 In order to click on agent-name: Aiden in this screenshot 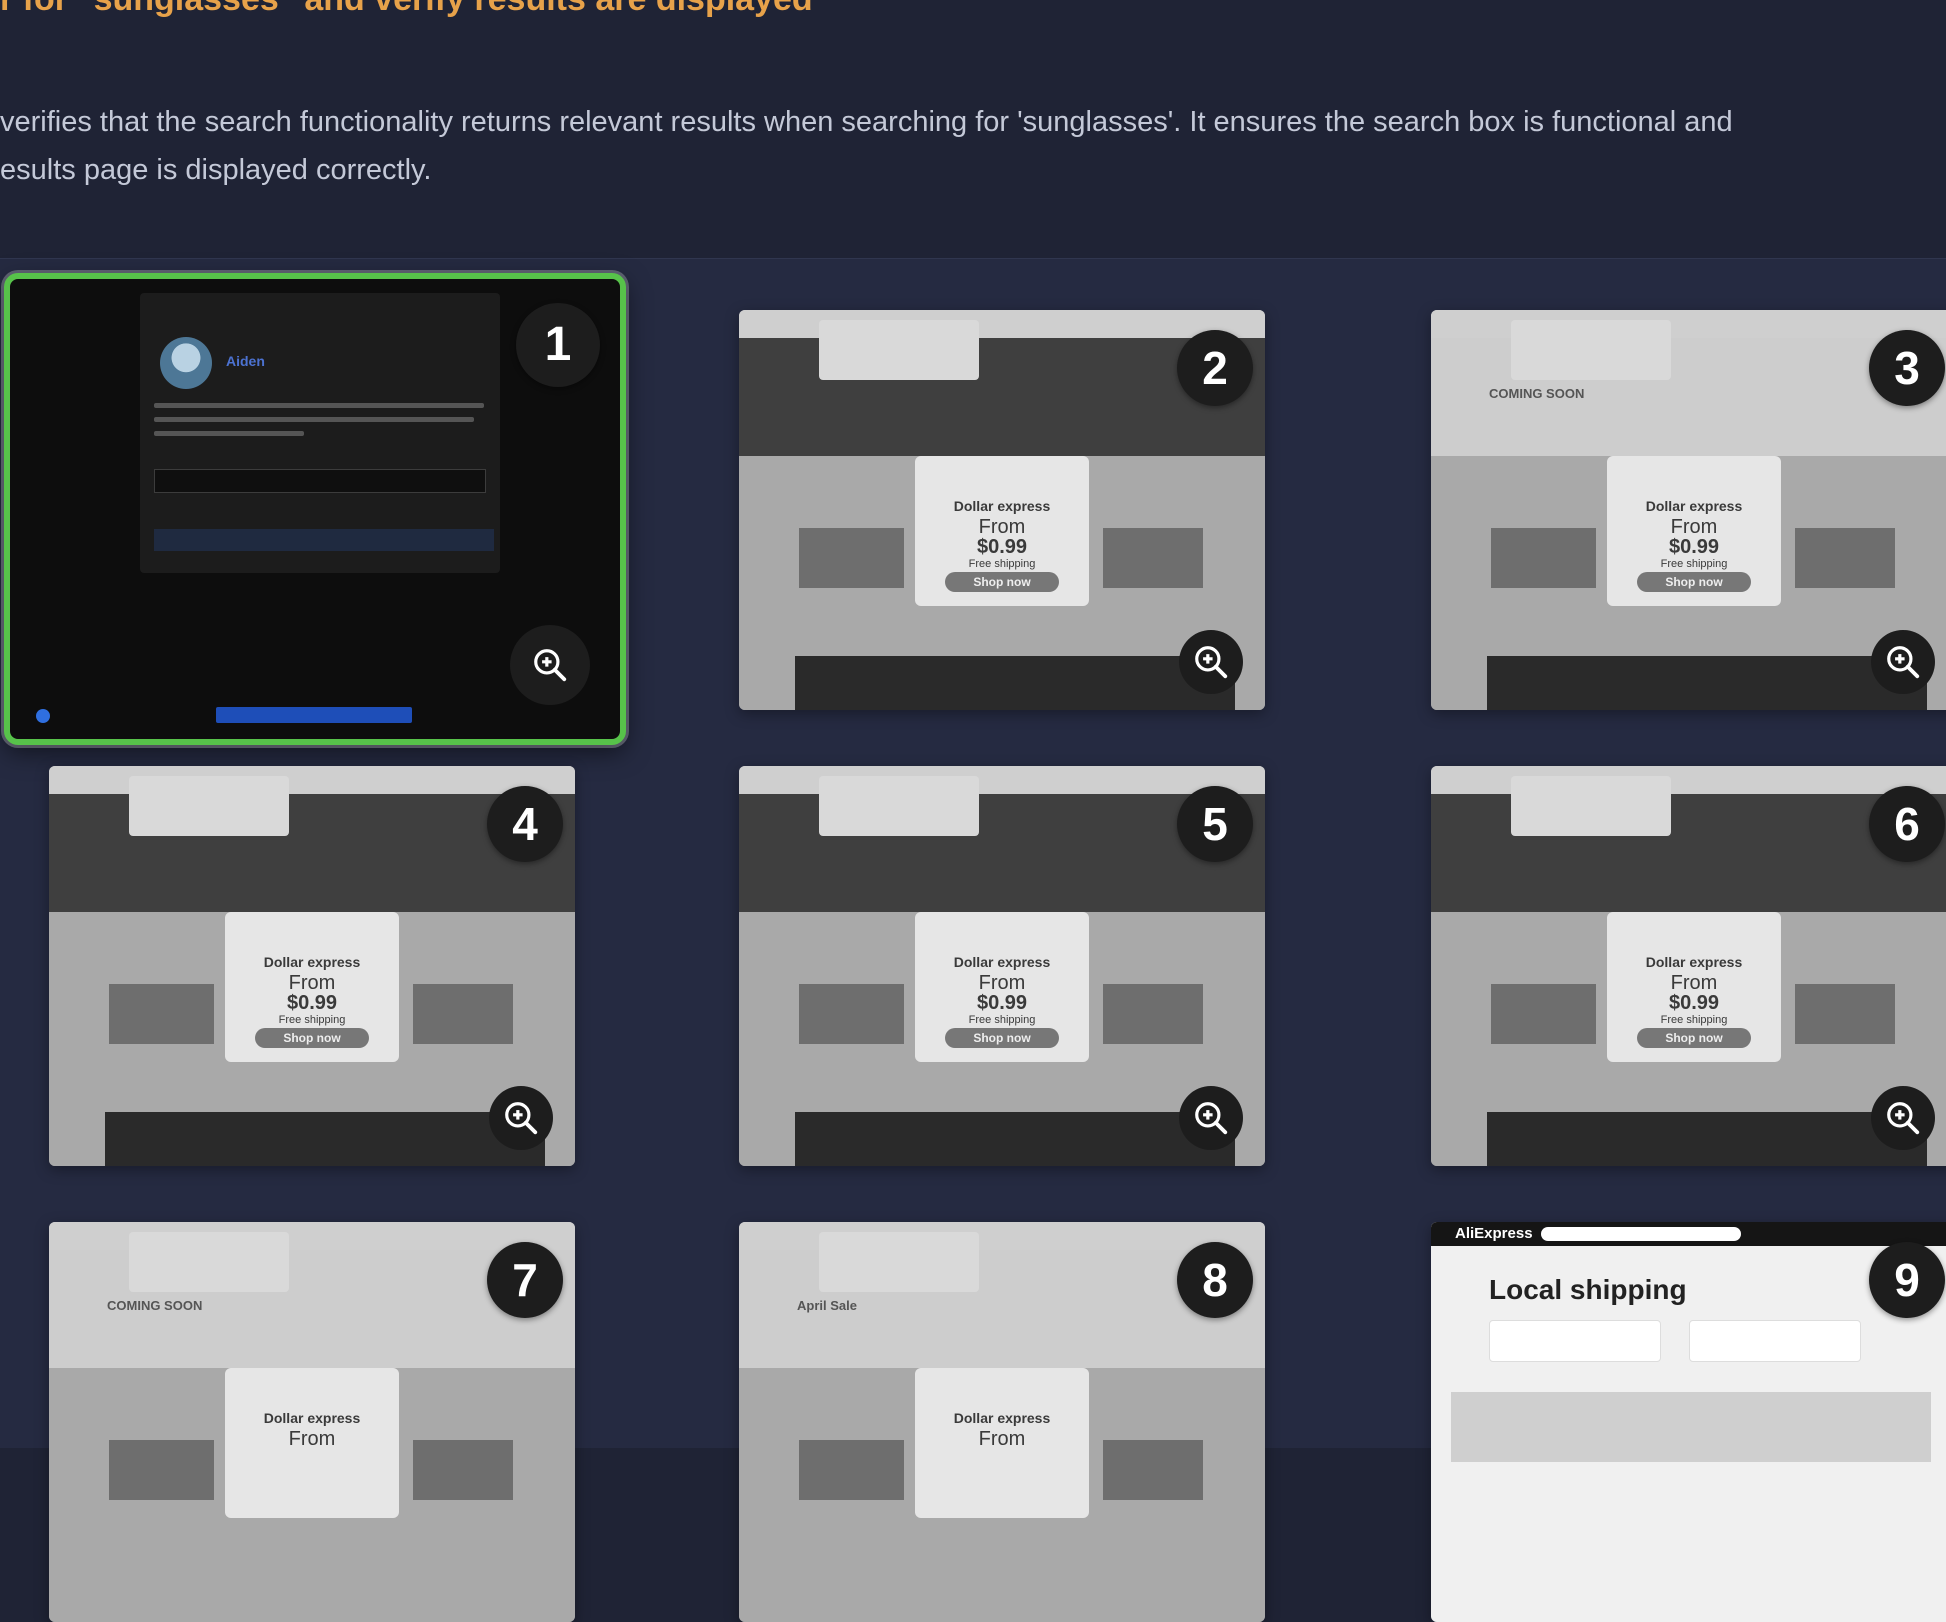, I will do `click(245, 361)`.